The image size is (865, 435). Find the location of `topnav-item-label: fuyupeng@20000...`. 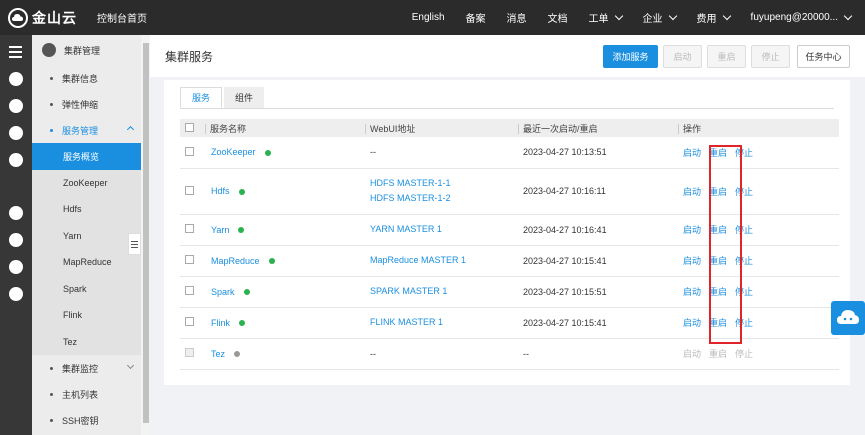

topnav-item-label: fuyupeng@20000... is located at coordinates (794, 17).